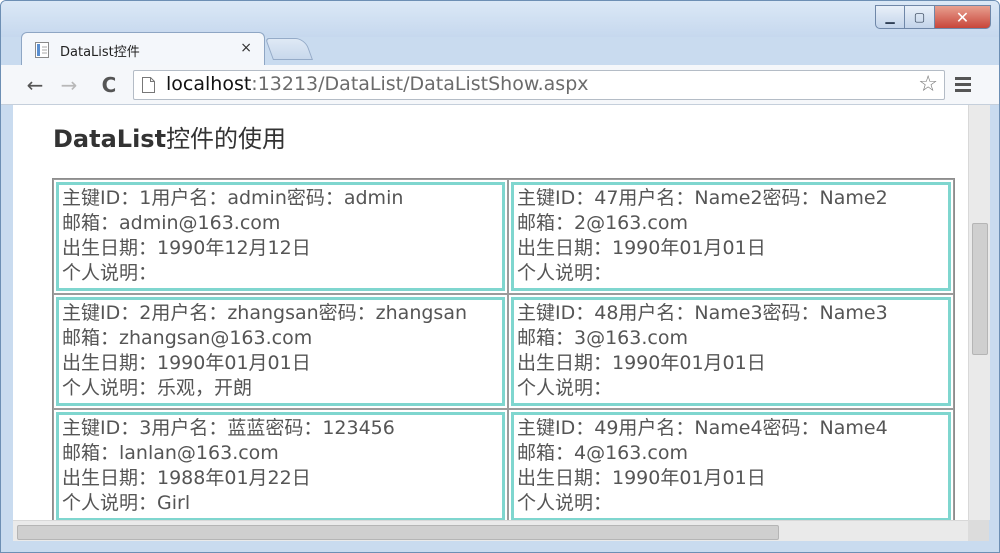  I want to click on vertical-scrollbar, so click(979, 312).